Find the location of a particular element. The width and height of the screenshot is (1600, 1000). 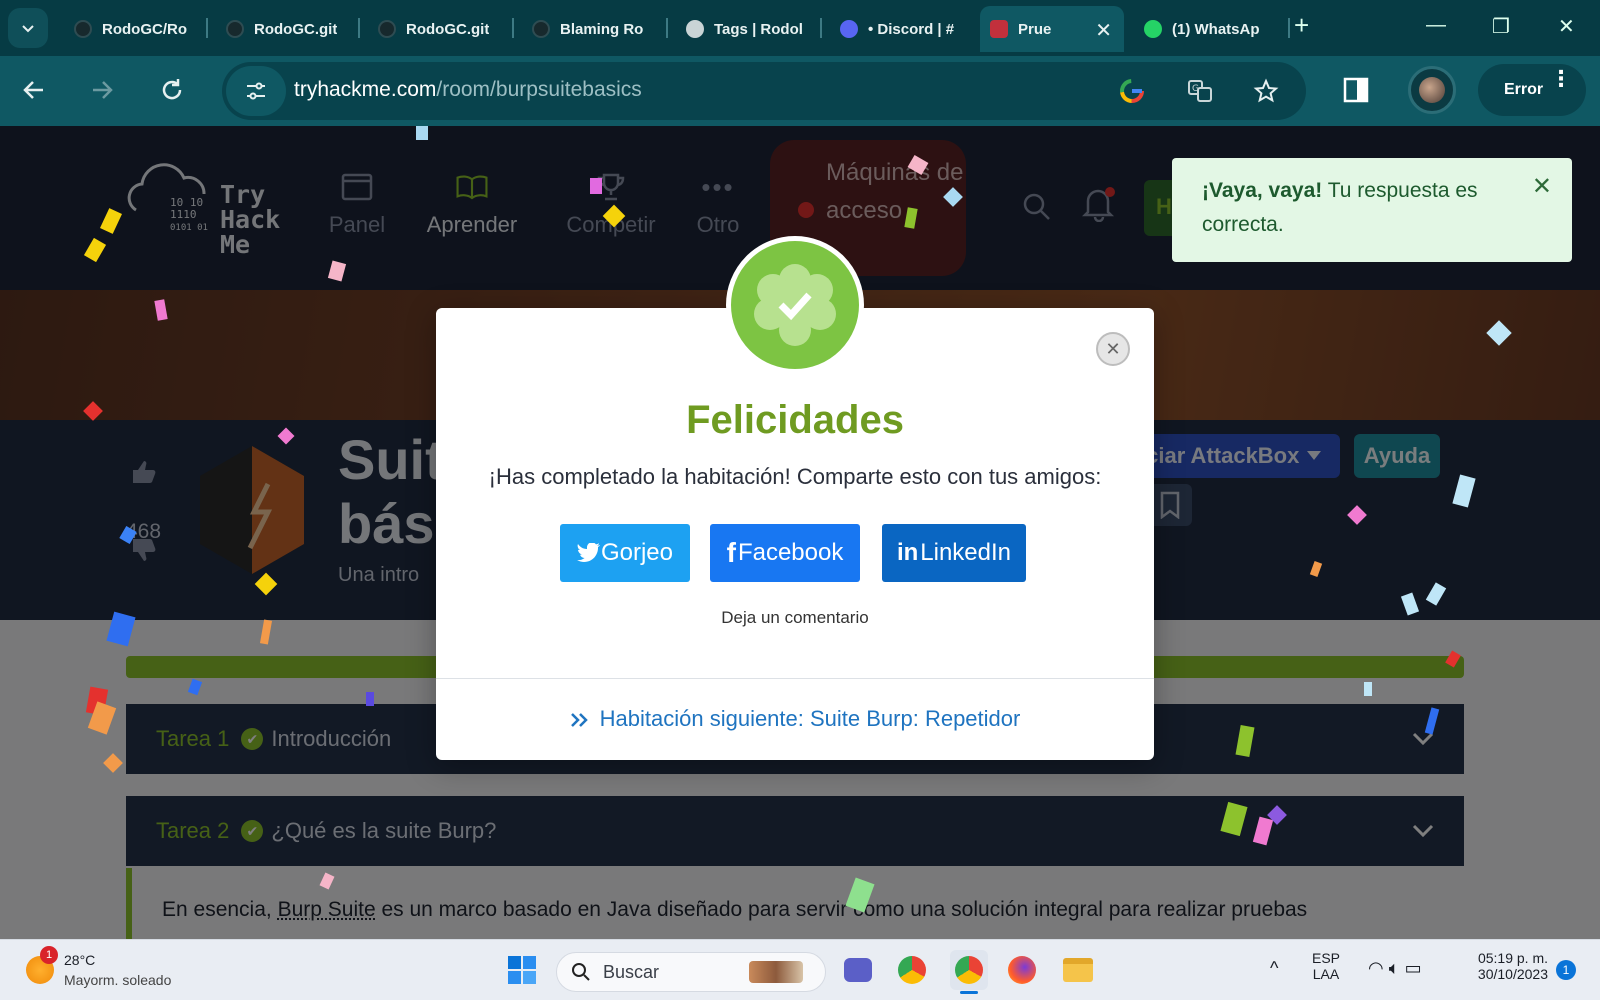

url-host: tryhackme.com is located at coordinates (365, 89).